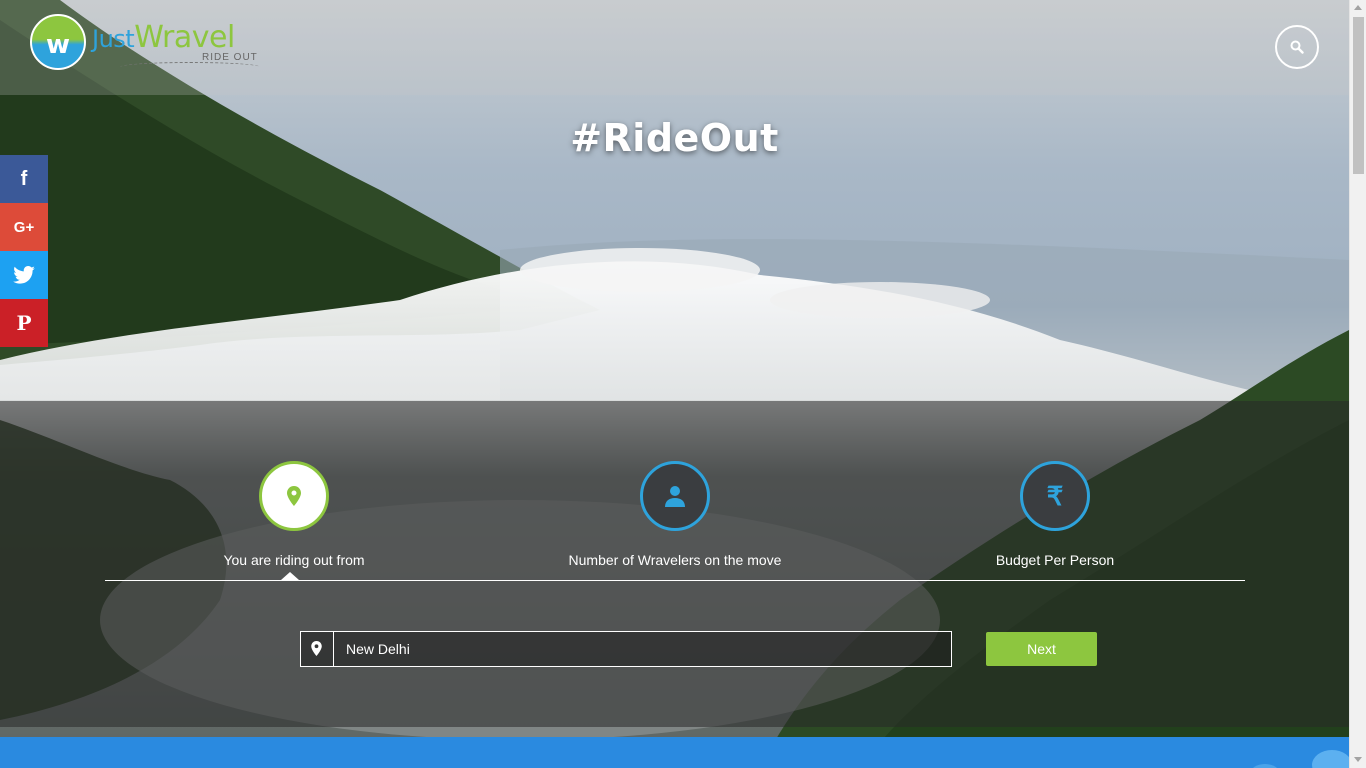 This screenshot has height=768, width=1366. I want to click on origin-input, so click(643, 649).